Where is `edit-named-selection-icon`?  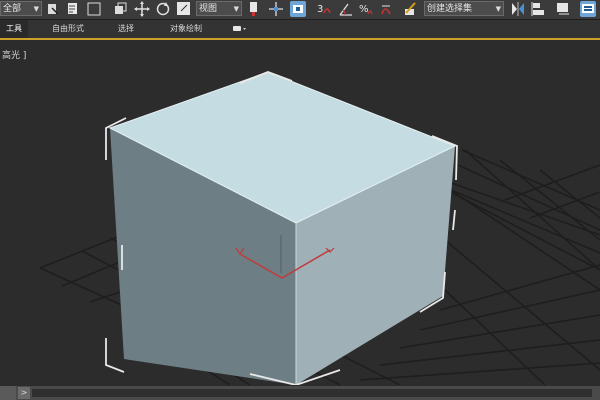
edit-named-selection-icon is located at coordinates (410, 9).